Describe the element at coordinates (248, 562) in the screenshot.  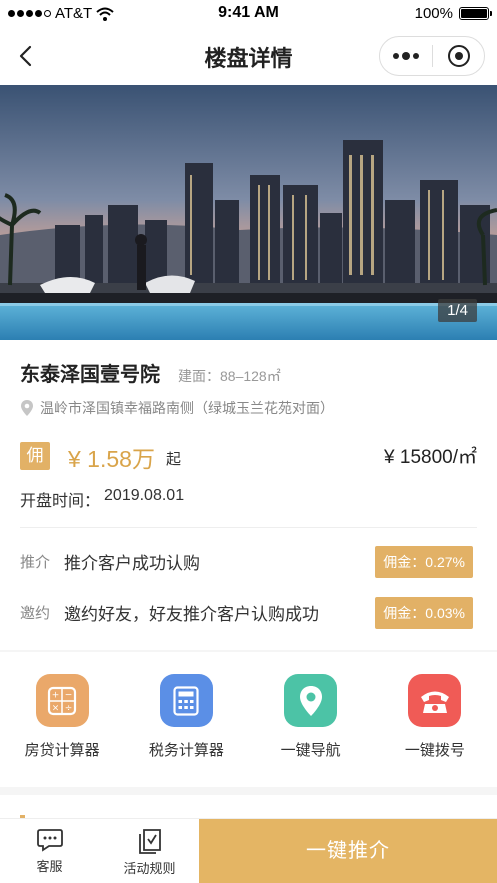
I see `reward-row-referral: 推介 推介客户成功认购 佣金：0.27%` at that location.